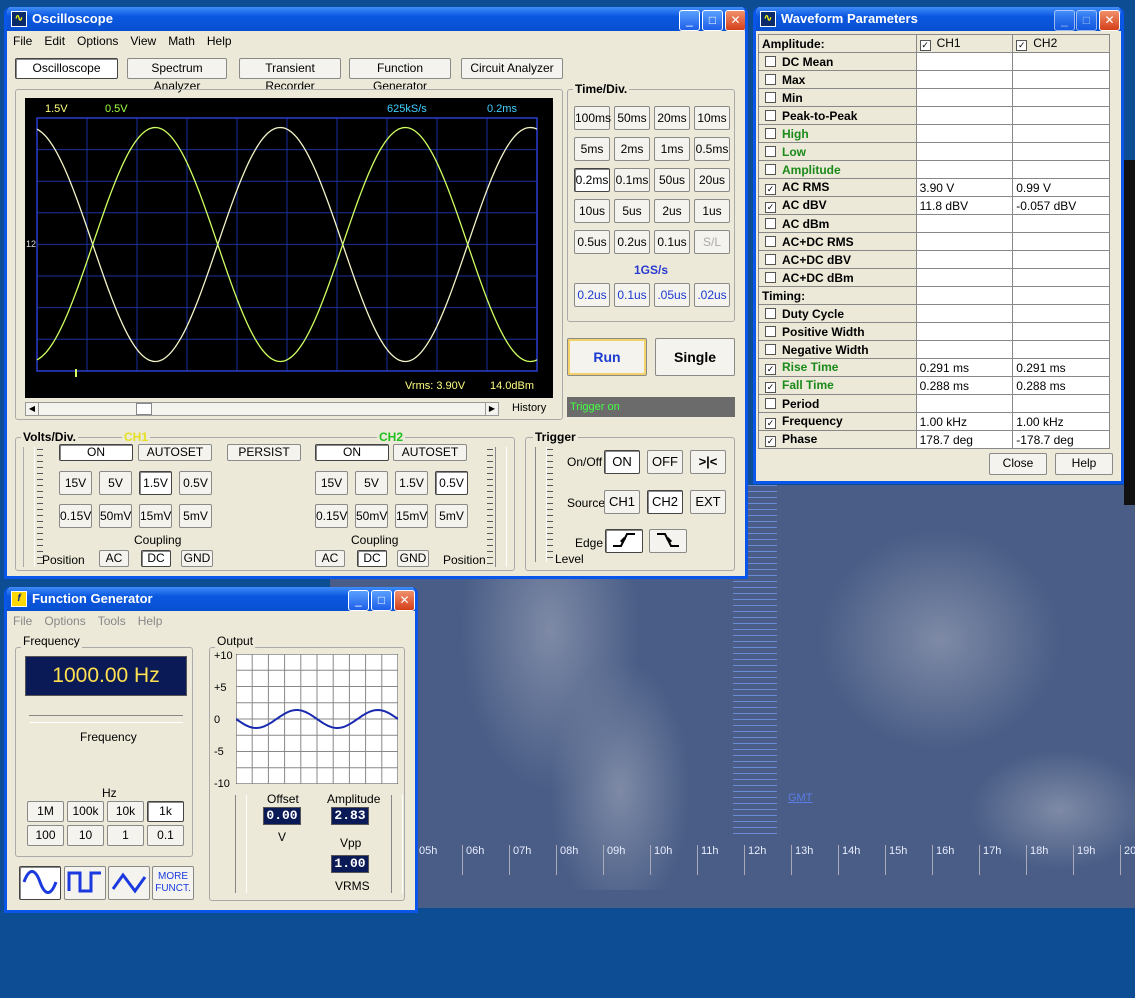 The image size is (1135, 998). Describe the element at coordinates (352, 452) in the screenshot. I see `ch2-on-button: ON` at that location.